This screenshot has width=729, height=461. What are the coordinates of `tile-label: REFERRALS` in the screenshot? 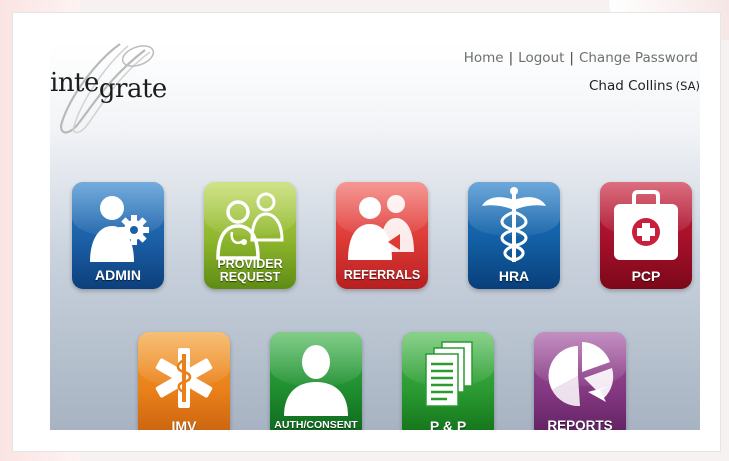 It's located at (382, 275).